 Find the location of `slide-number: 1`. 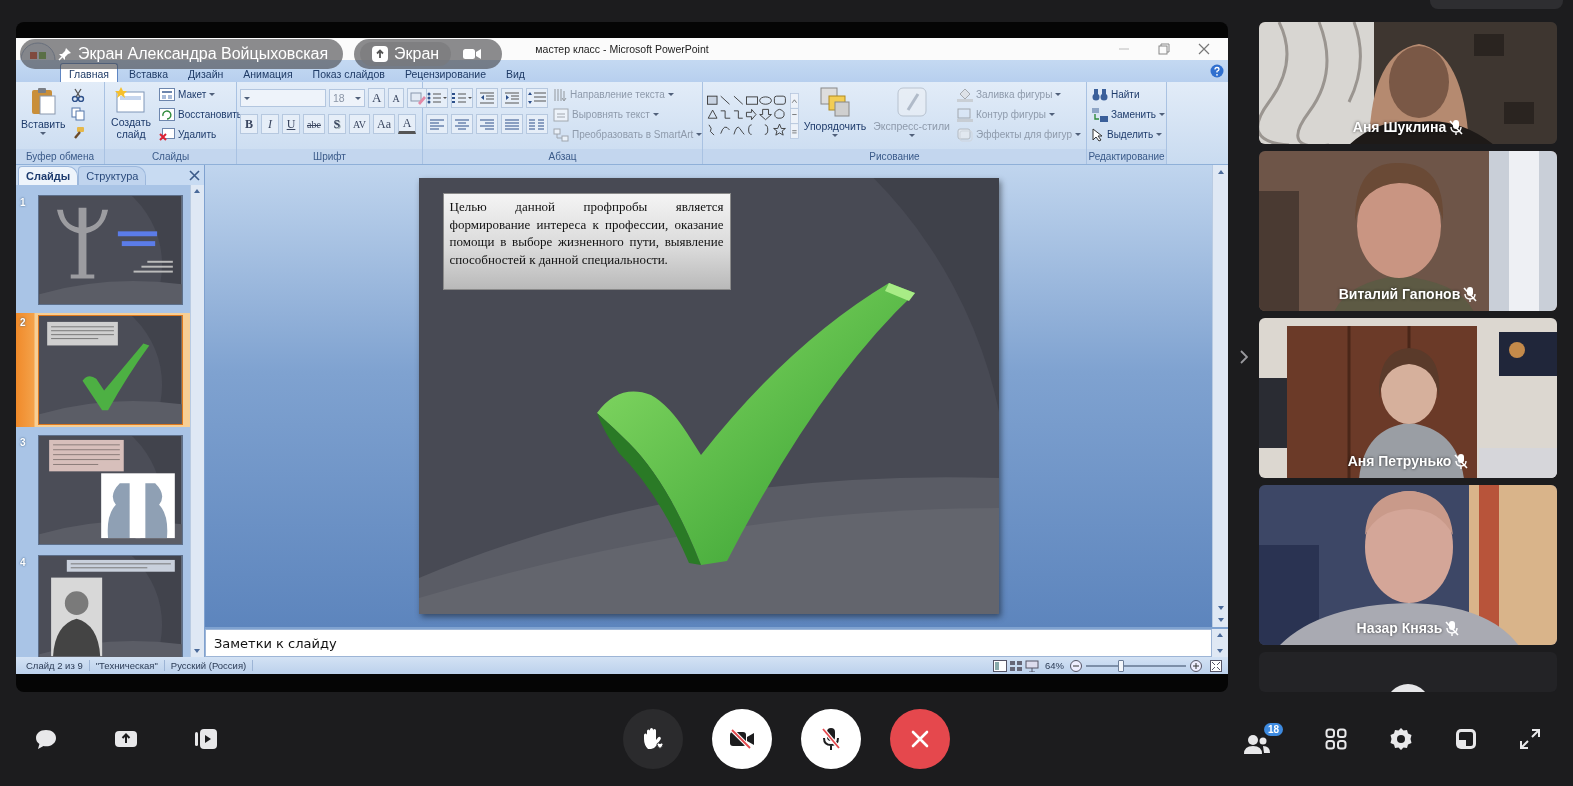

slide-number: 1 is located at coordinates (23, 202).